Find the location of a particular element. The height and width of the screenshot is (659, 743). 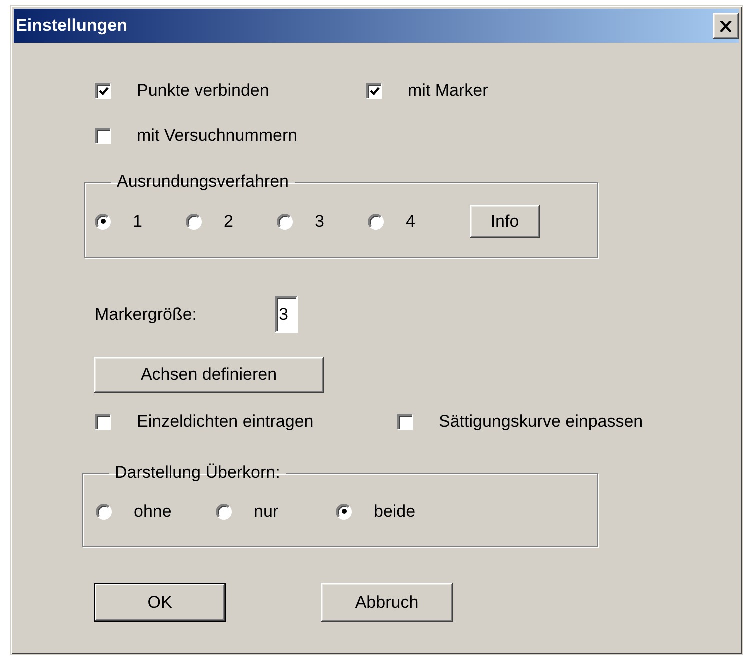

radio-label: 2 is located at coordinates (229, 222).